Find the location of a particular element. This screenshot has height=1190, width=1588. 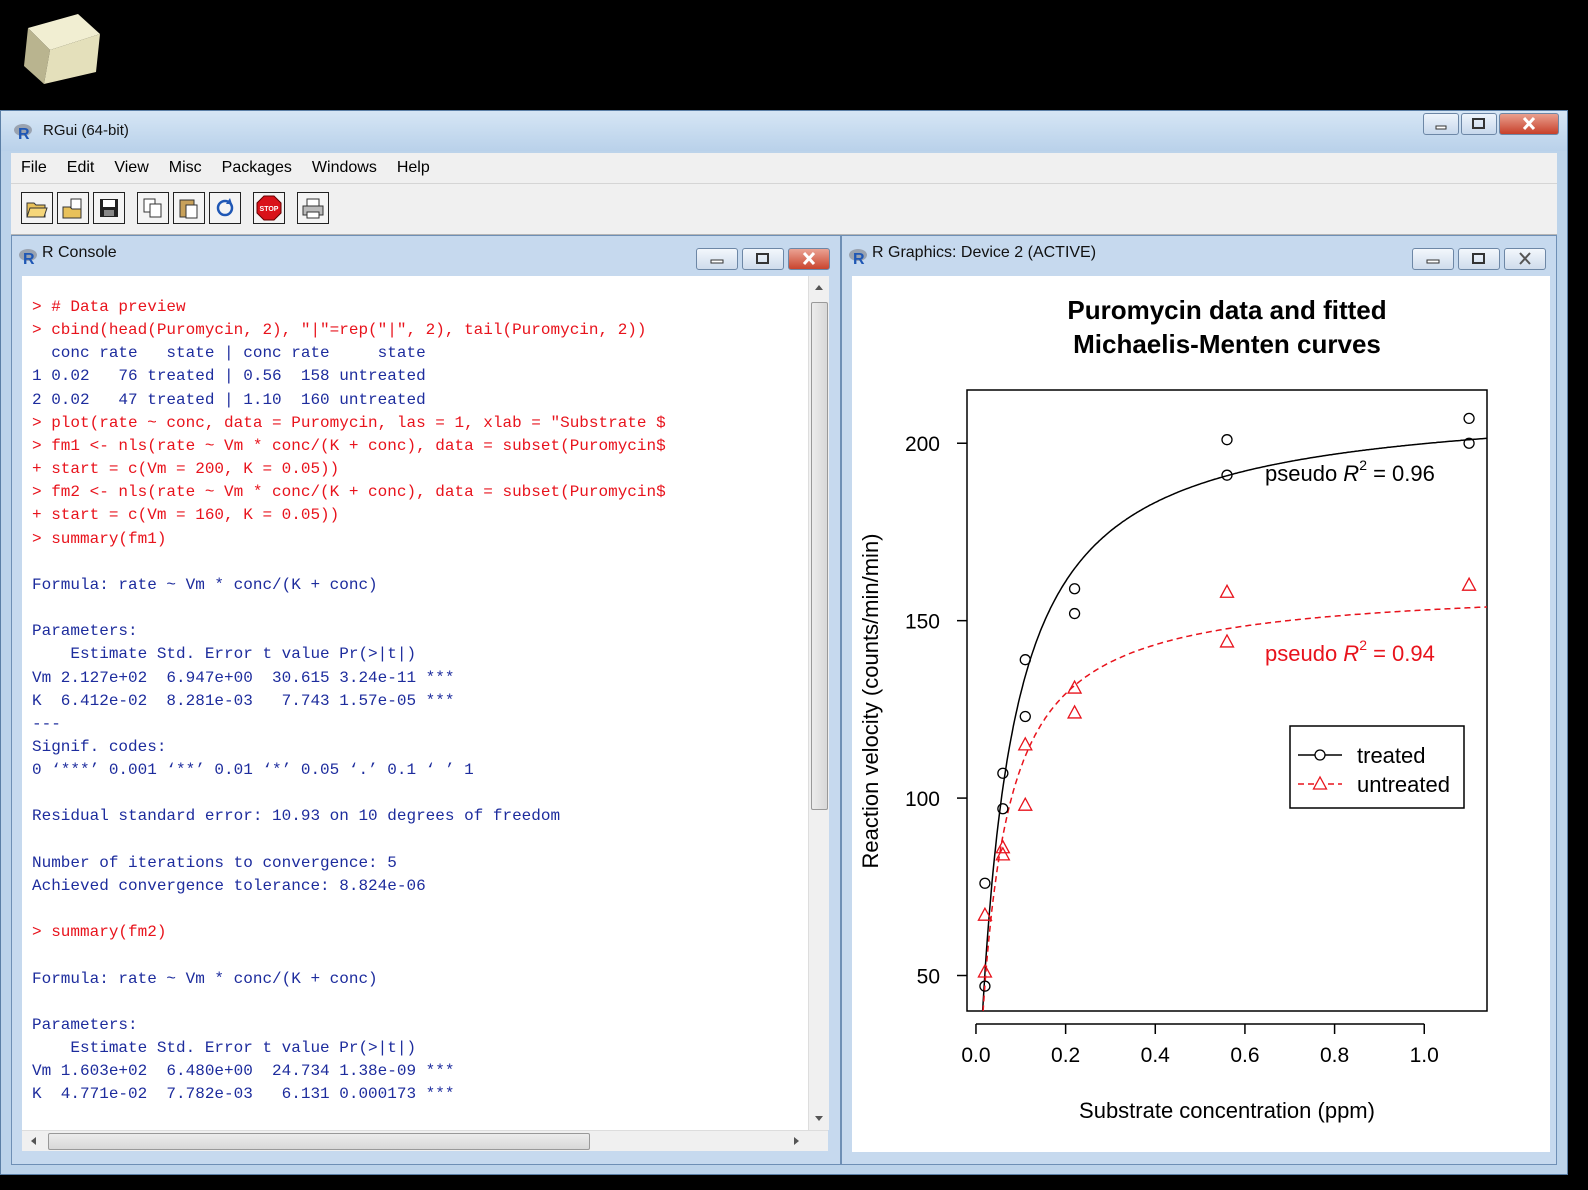

close-icon is located at coordinates (1525, 258).